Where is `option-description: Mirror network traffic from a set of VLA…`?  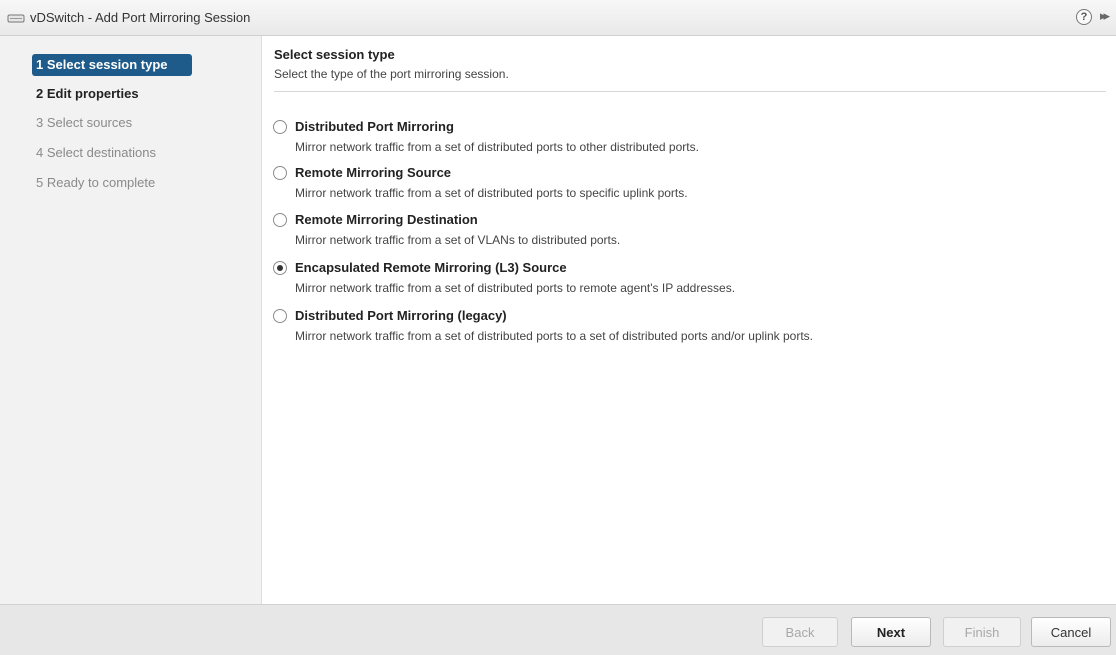
option-description: Mirror network traffic from a set of VLA… is located at coordinates (458, 240).